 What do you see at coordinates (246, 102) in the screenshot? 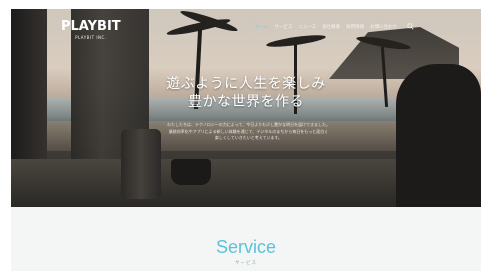
I see `hero-headline-line2: 豊かな世界を作る` at bounding box center [246, 102].